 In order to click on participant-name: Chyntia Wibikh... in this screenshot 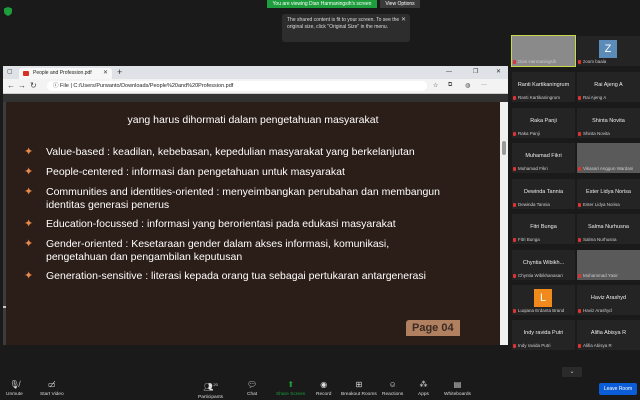, I will do `click(543, 263)`.